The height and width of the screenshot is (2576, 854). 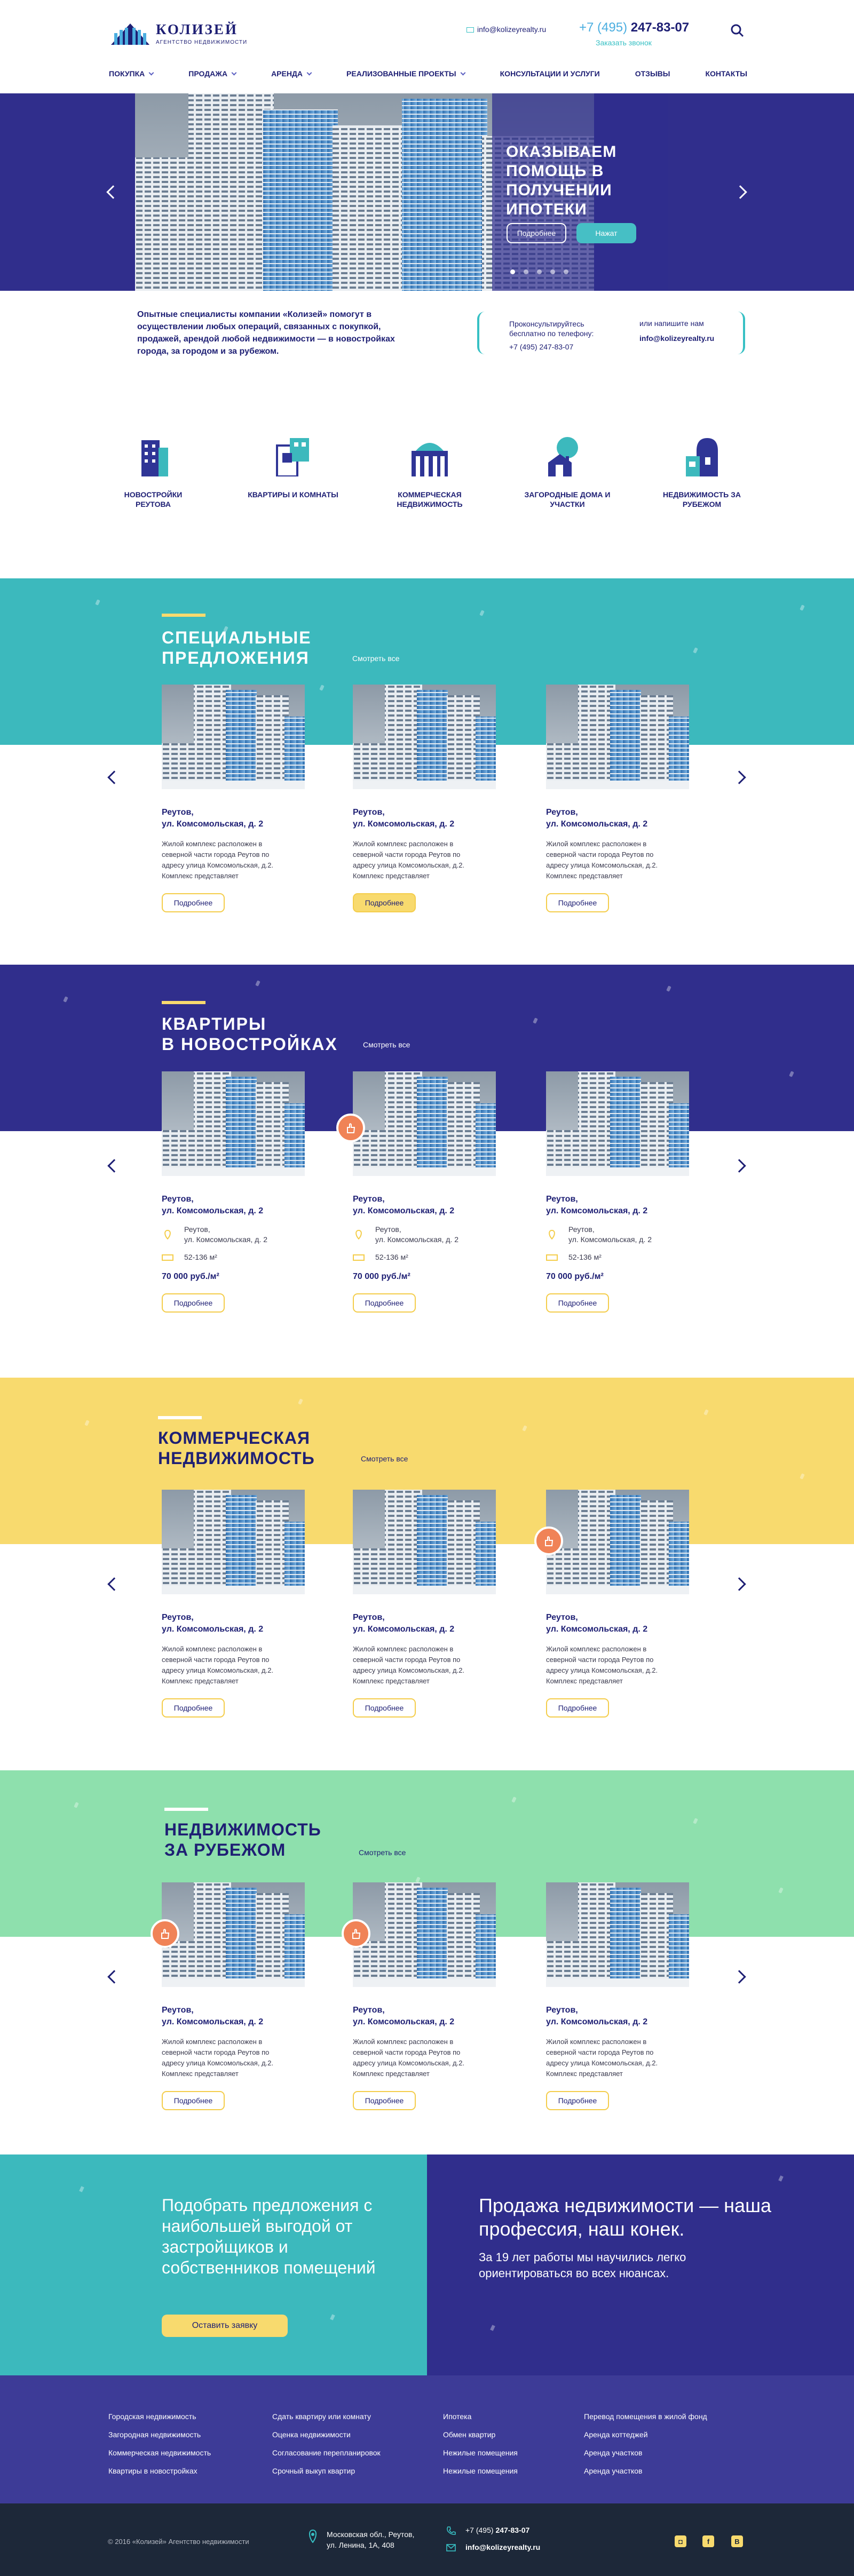 I want to click on footer-link: Согласование перепланировок, so click(x=326, y=2453).